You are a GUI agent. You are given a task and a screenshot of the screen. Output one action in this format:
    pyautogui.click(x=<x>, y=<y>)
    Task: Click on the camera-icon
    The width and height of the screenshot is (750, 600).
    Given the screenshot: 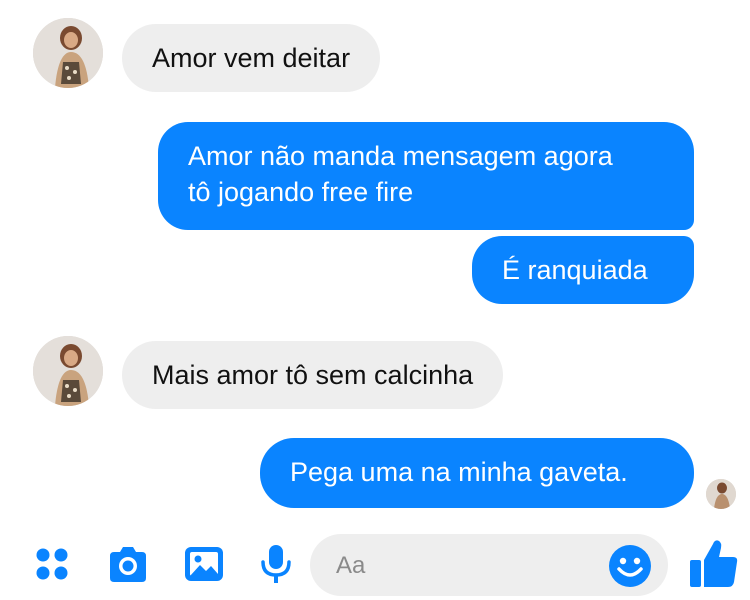 What is the action you would take?
    pyautogui.click(x=128, y=564)
    